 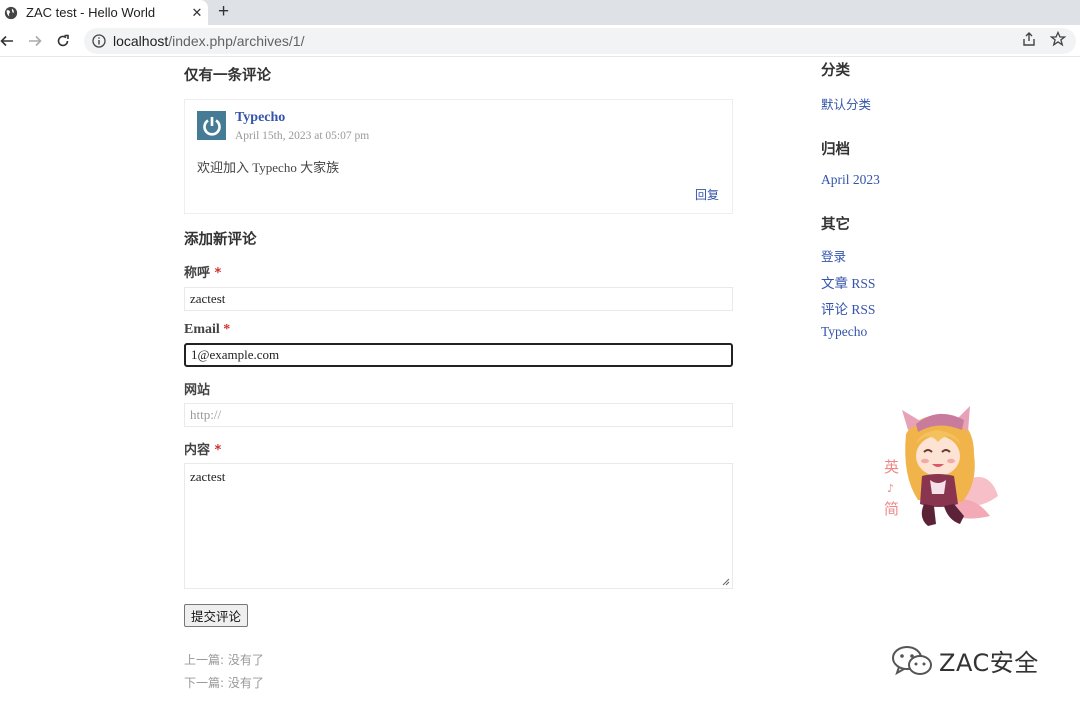 I want to click on reload-button, so click(x=63, y=41).